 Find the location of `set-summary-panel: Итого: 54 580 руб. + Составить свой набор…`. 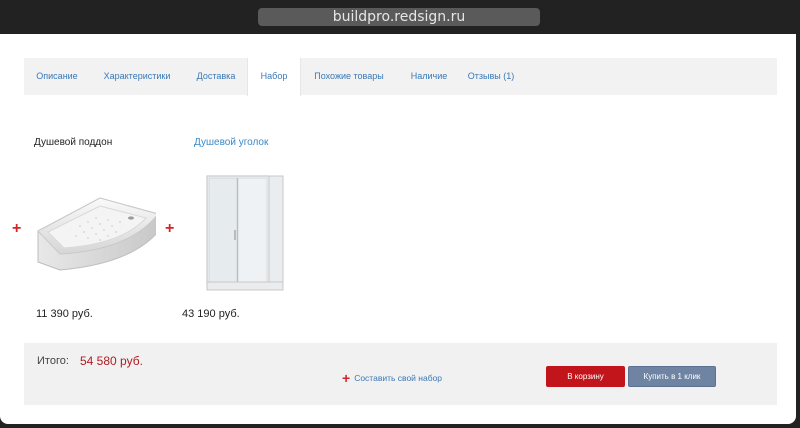

set-summary-panel: Итого: 54 580 руб. + Составить свой набор… is located at coordinates (400, 374).